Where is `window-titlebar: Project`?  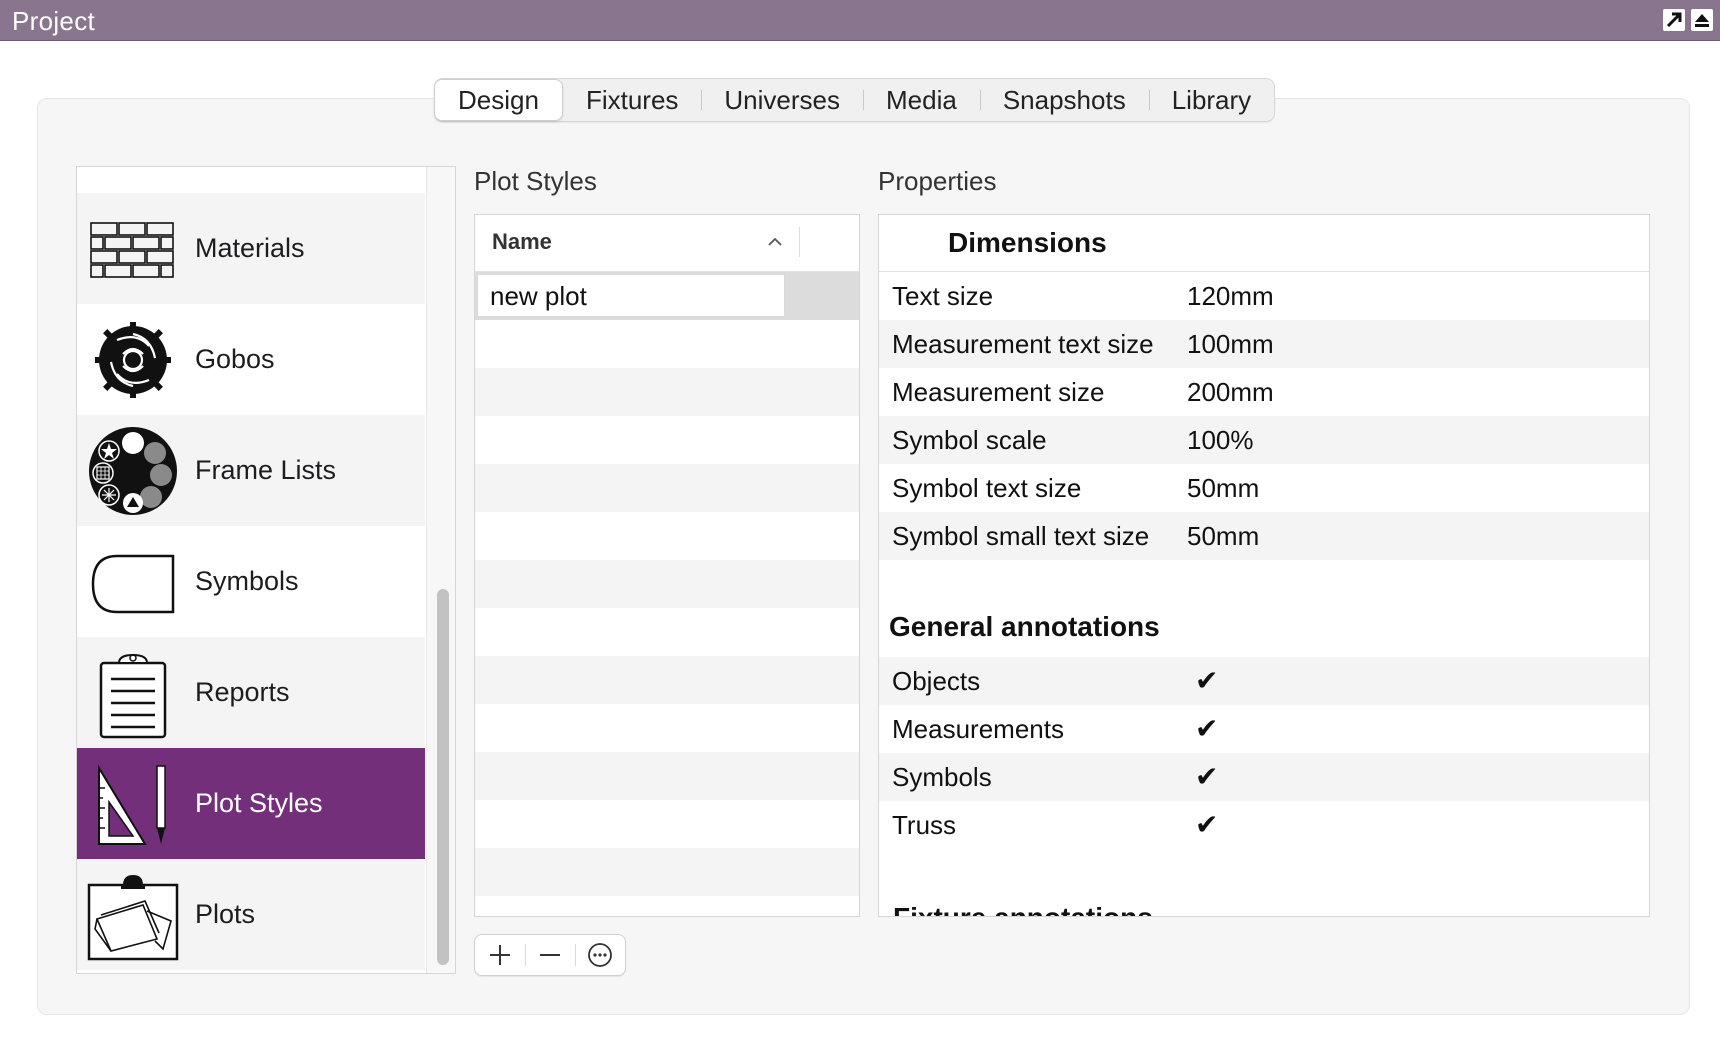
window-titlebar: Project is located at coordinates (860, 20).